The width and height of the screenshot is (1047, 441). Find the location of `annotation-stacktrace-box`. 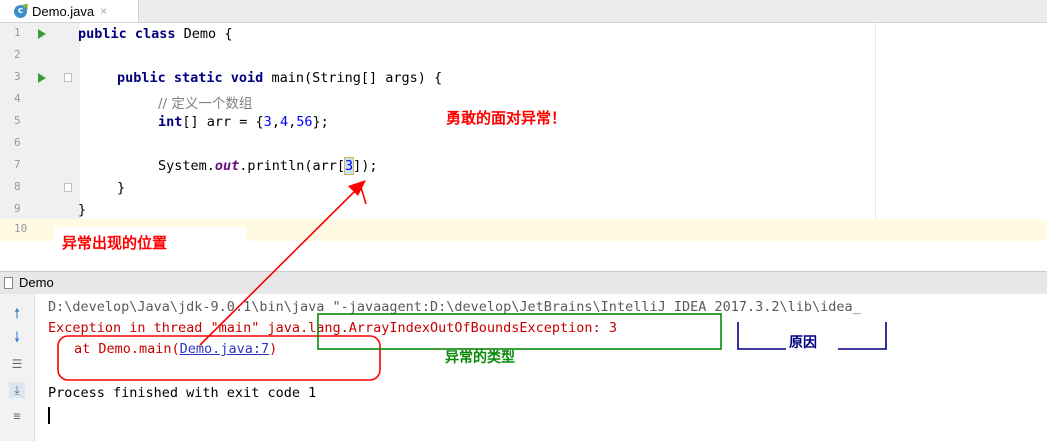

annotation-stacktrace-box is located at coordinates (219, 358).